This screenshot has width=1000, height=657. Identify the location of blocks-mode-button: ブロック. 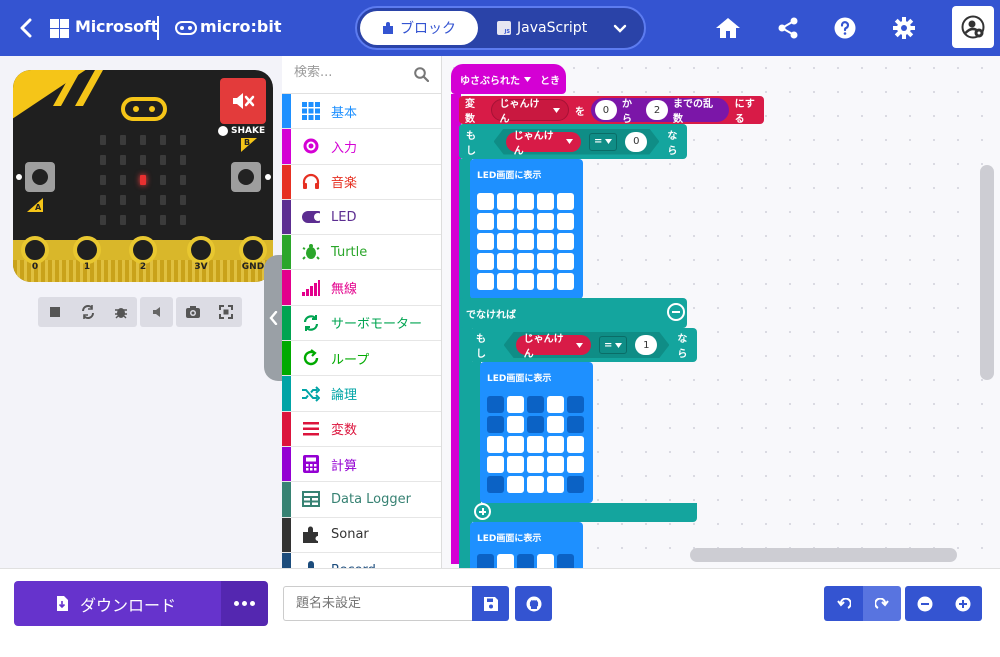
(419, 28).